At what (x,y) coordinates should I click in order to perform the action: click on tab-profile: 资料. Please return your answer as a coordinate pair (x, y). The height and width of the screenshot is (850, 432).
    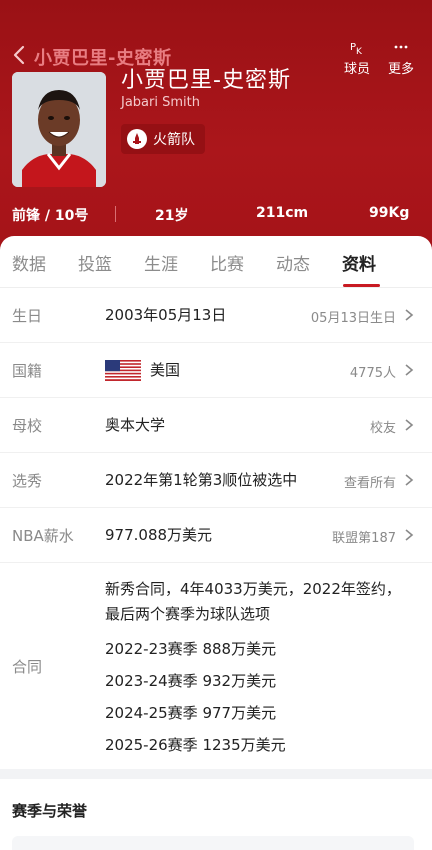
    Looking at the image, I should click on (359, 262).